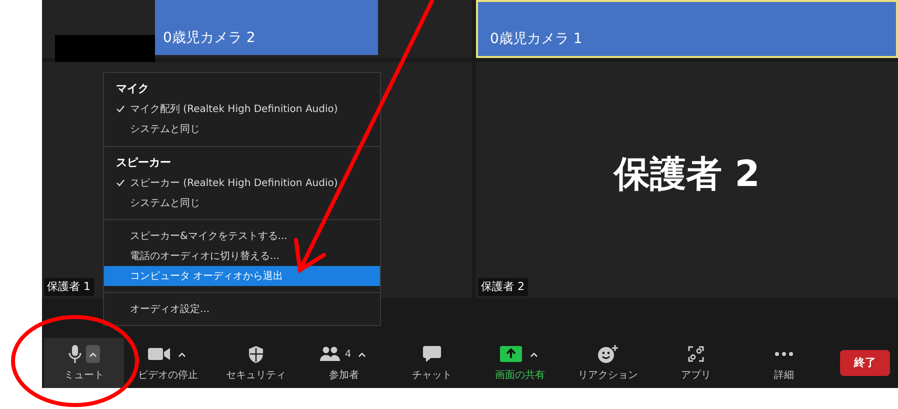 The width and height of the screenshot is (898, 409). I want to click on apps-icon, so click(696, 354).